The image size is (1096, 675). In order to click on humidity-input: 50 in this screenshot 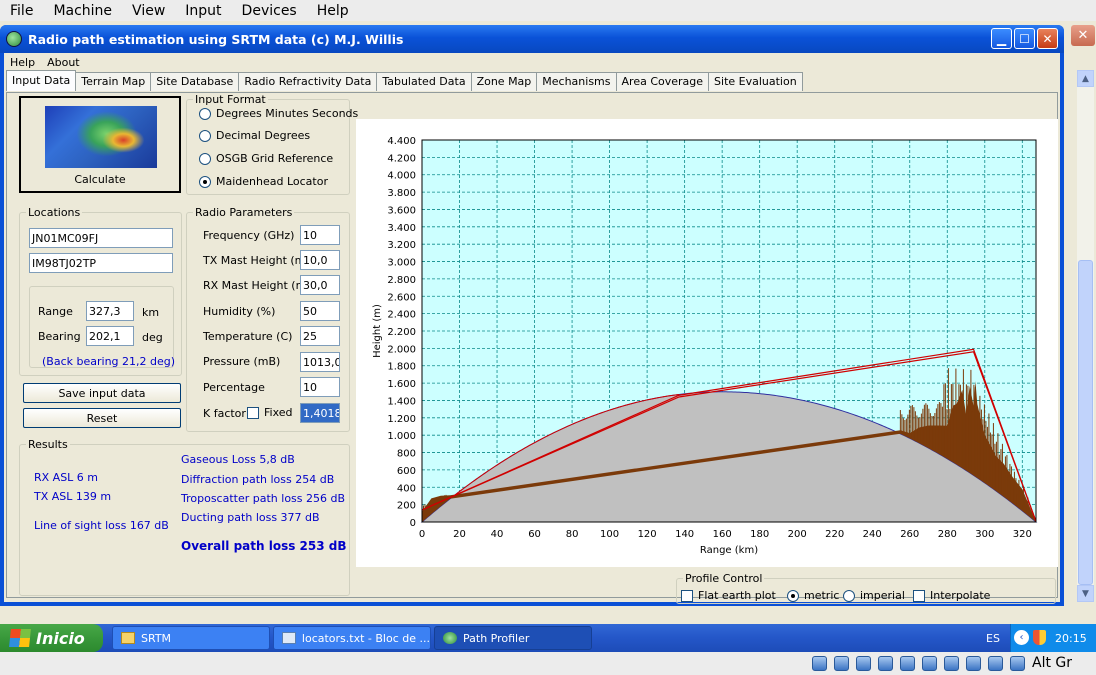, I will do `click(320, 311)`.